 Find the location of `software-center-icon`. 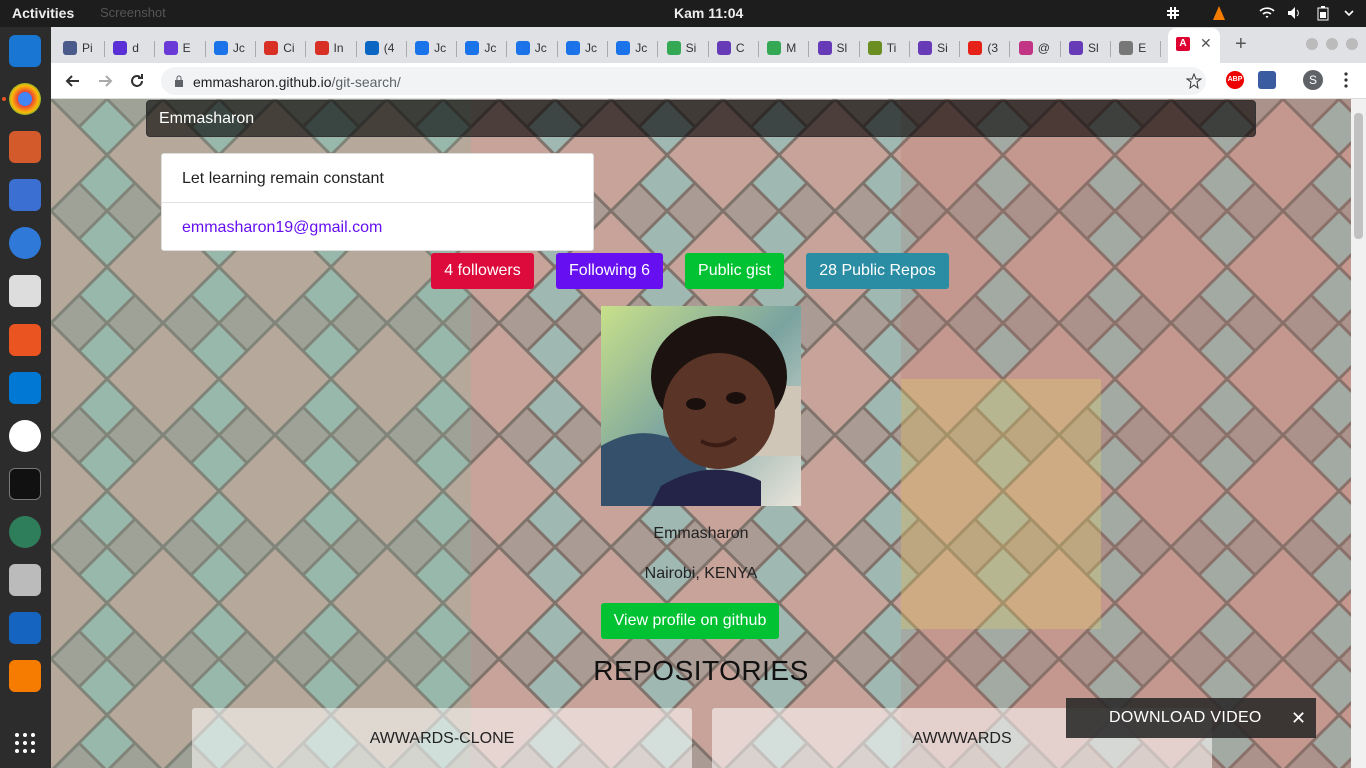

software-center-icon is located at coordinates (25, 340).